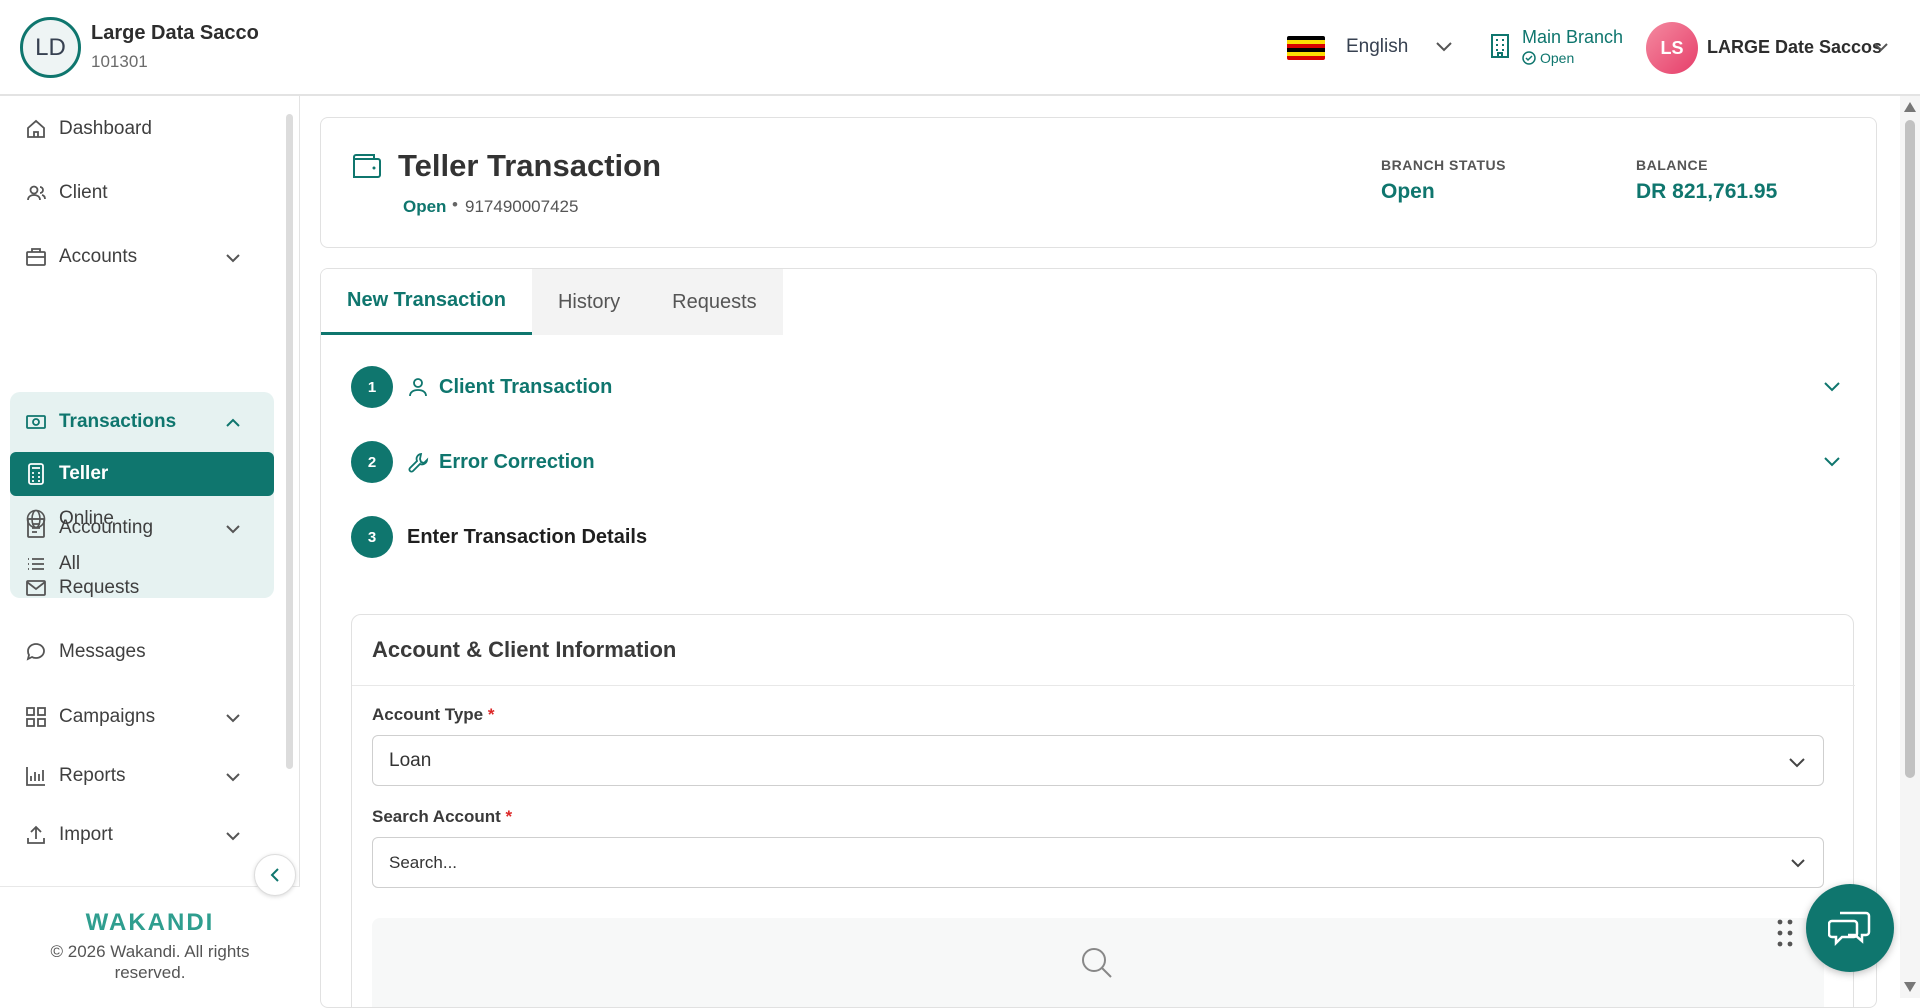  I want to click on chevron-up-icon, so click(233, 423).